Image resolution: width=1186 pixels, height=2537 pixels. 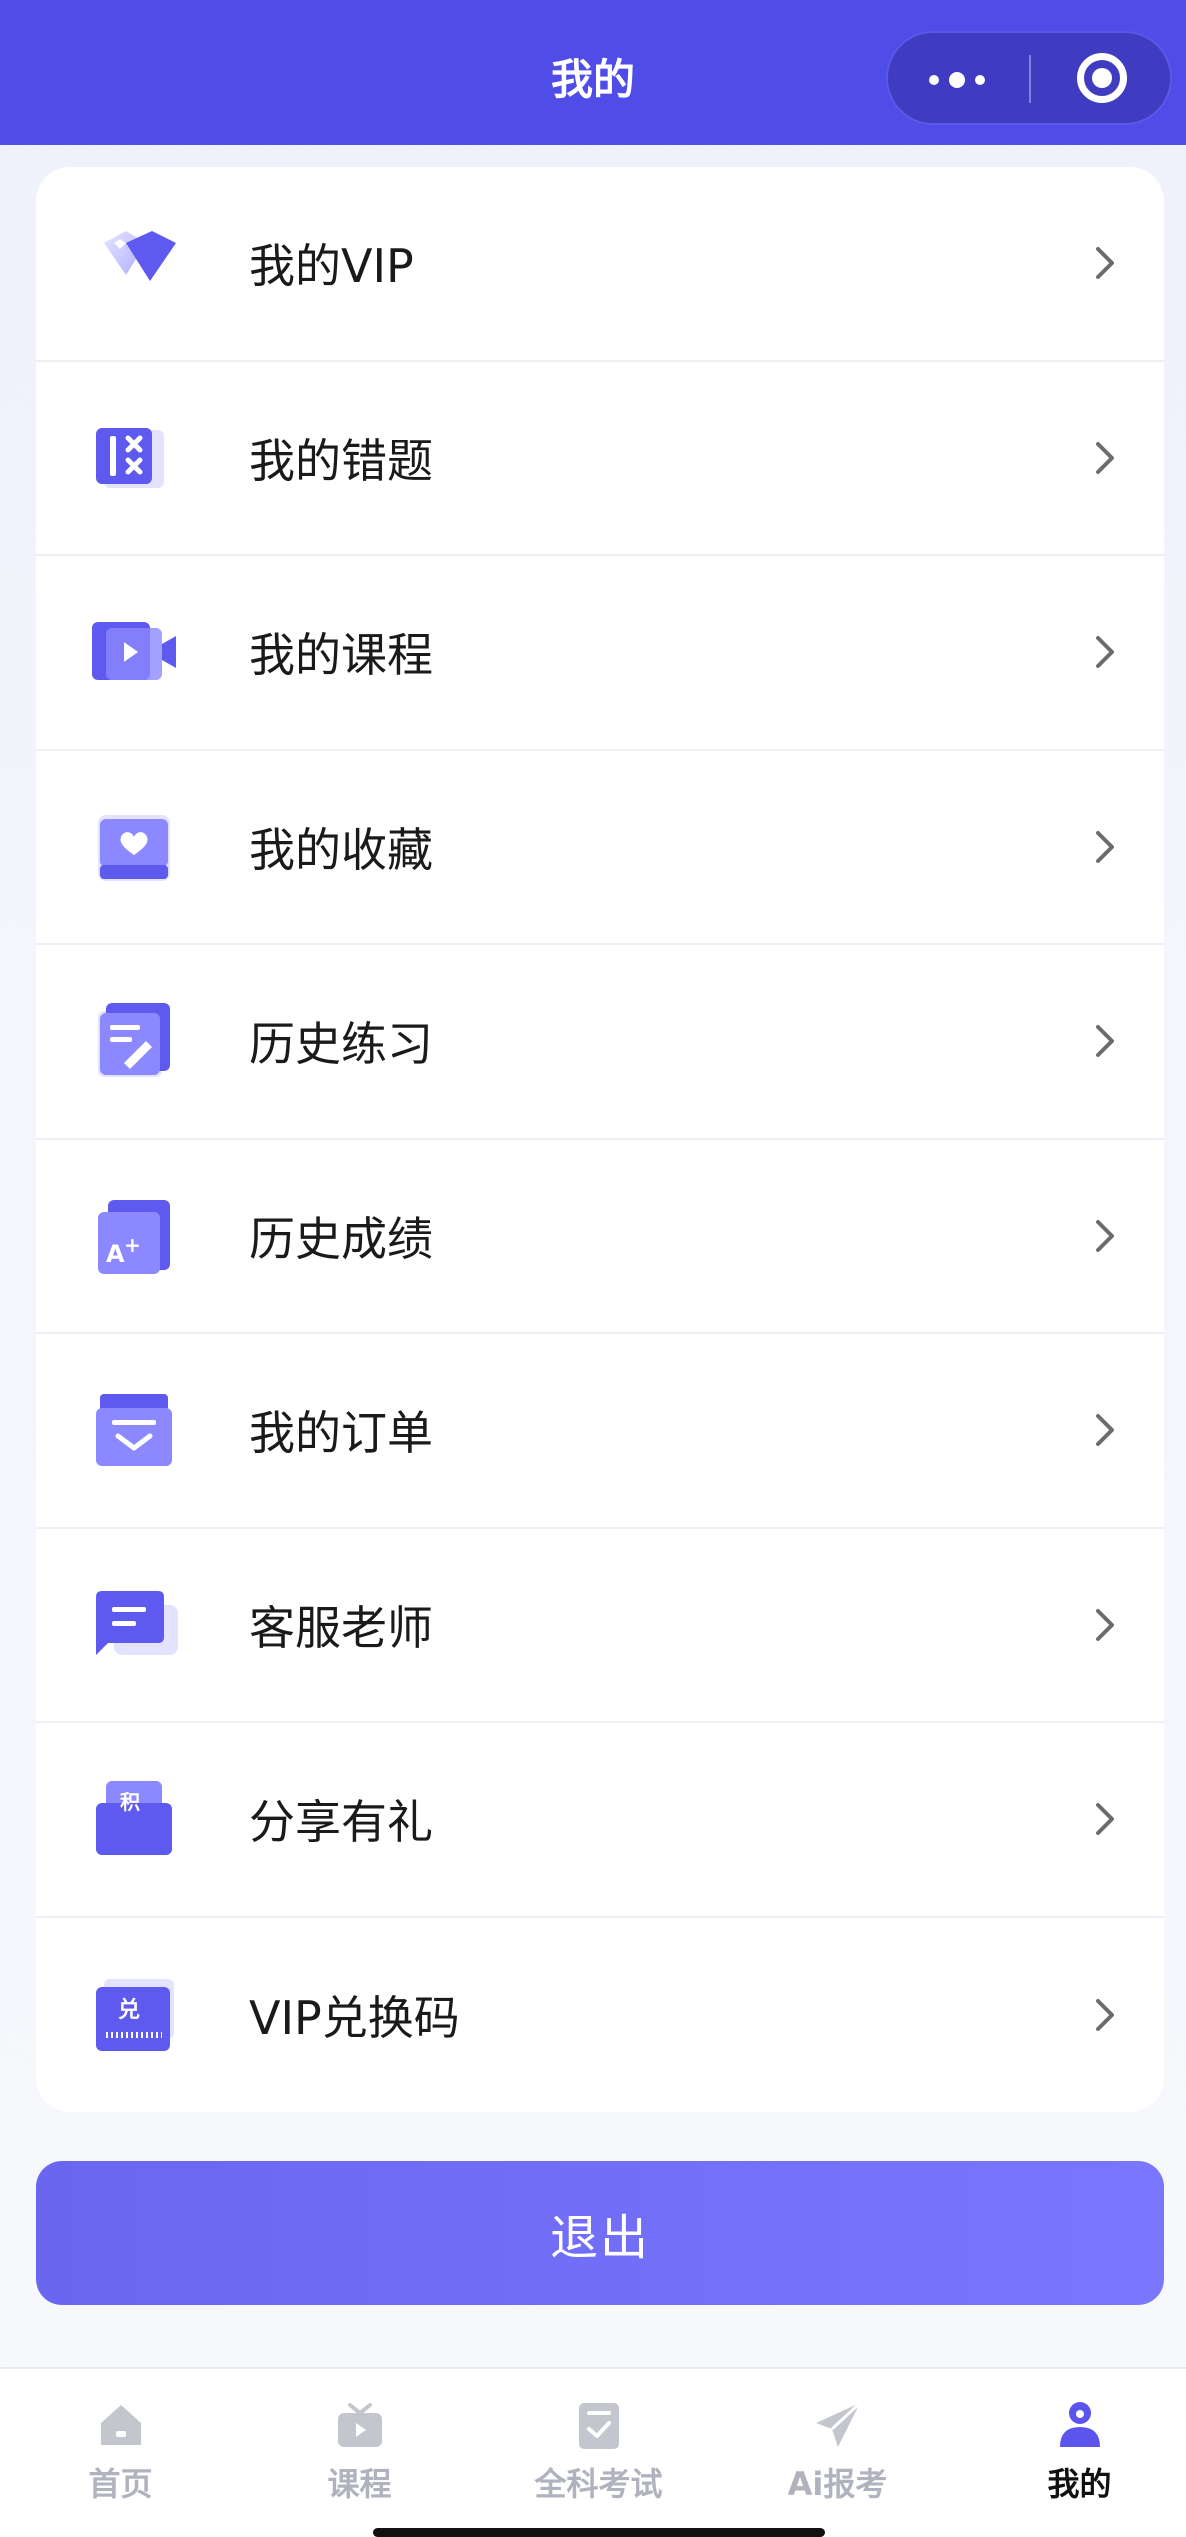 I want to click on tab-label: 我的, so click(x=1079, y=2484).